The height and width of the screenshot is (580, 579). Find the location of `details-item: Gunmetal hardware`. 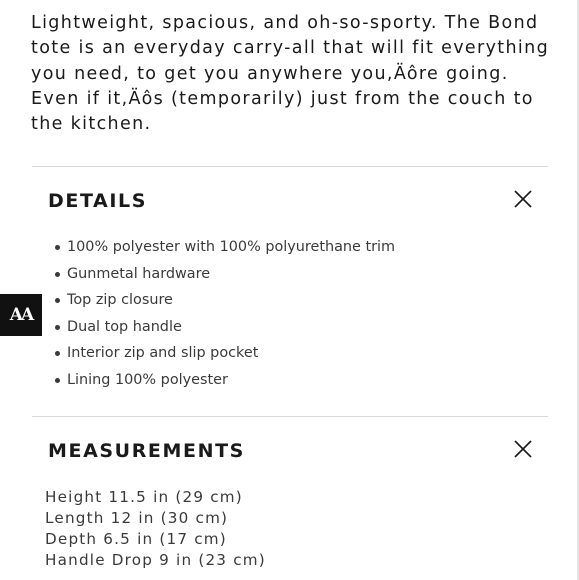

details-item: Gunmetal hardware is located at coordinates (223, 276).